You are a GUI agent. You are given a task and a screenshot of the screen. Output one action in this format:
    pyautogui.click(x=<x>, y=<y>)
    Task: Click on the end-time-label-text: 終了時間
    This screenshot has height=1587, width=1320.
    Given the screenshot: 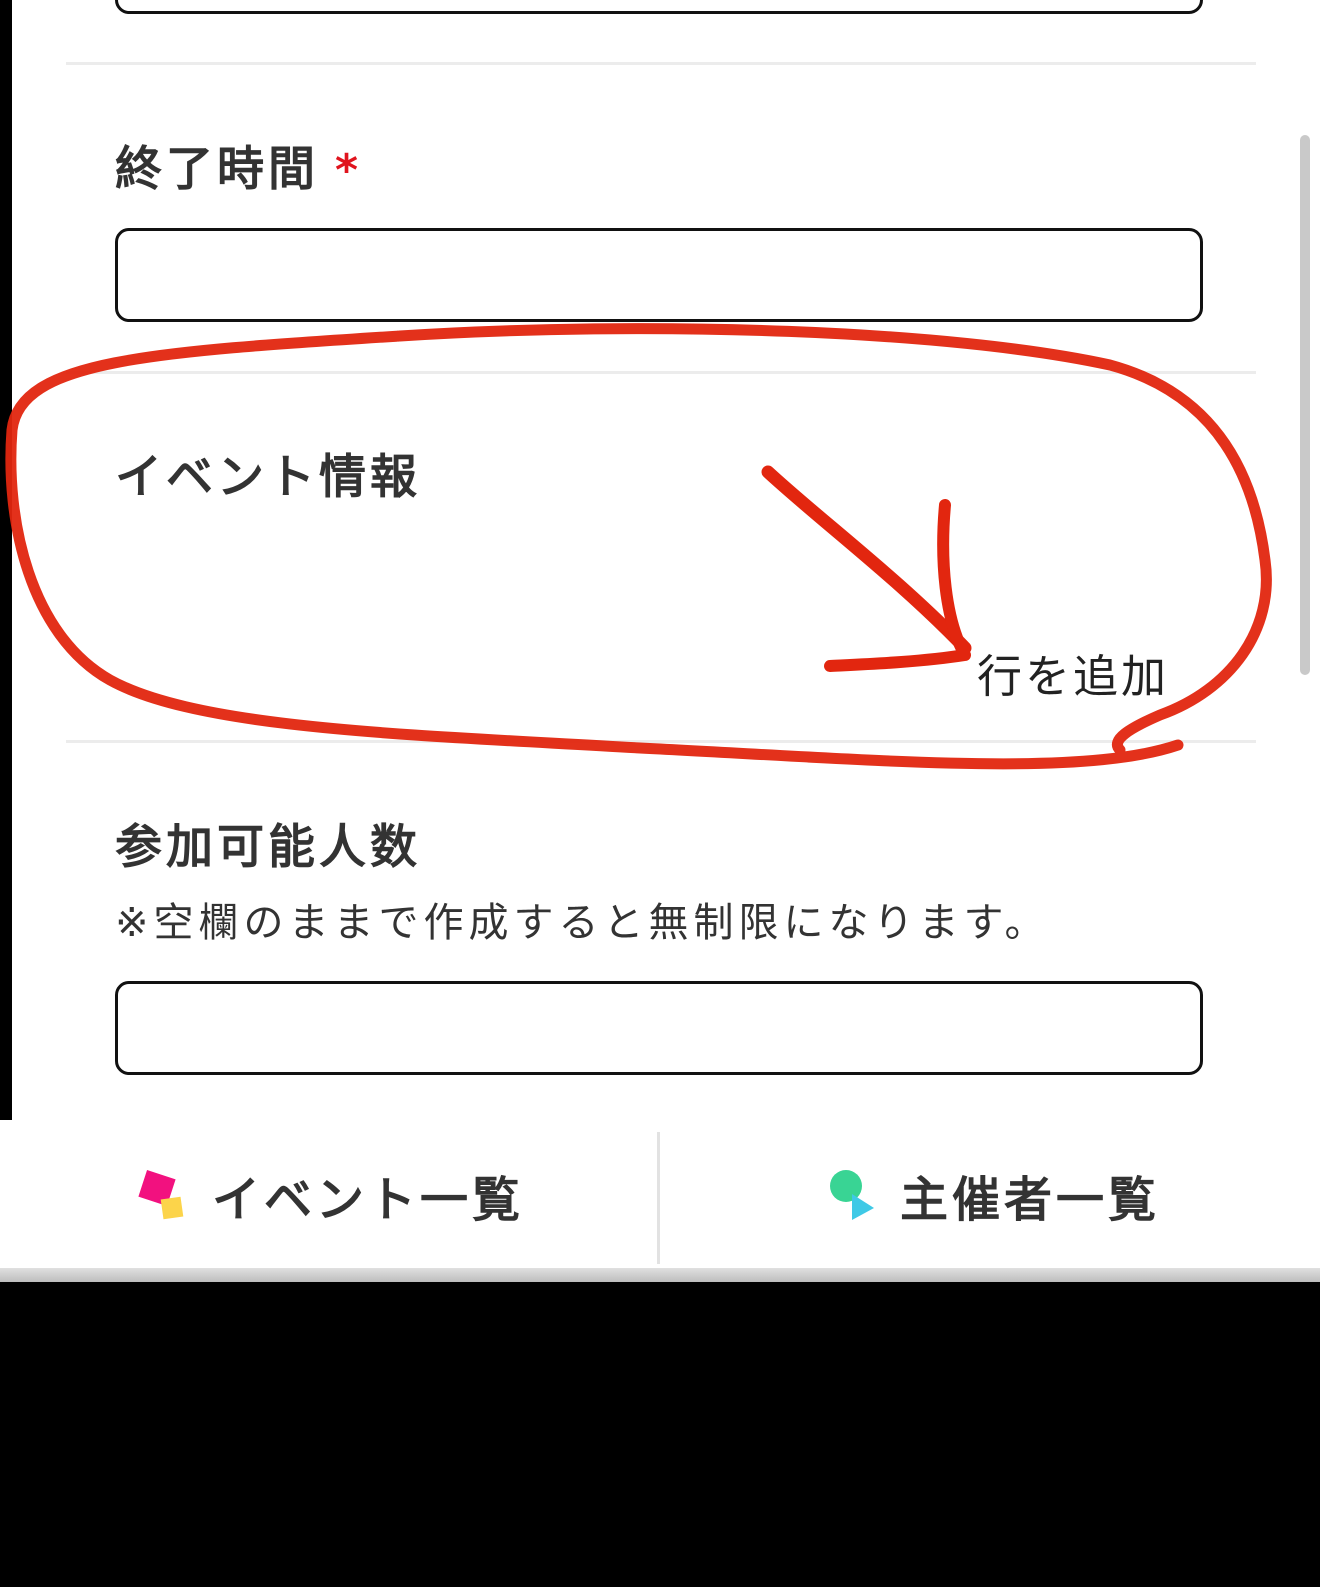 What is the action you would take?
    pyautogui.click(x=217, y=169)
    